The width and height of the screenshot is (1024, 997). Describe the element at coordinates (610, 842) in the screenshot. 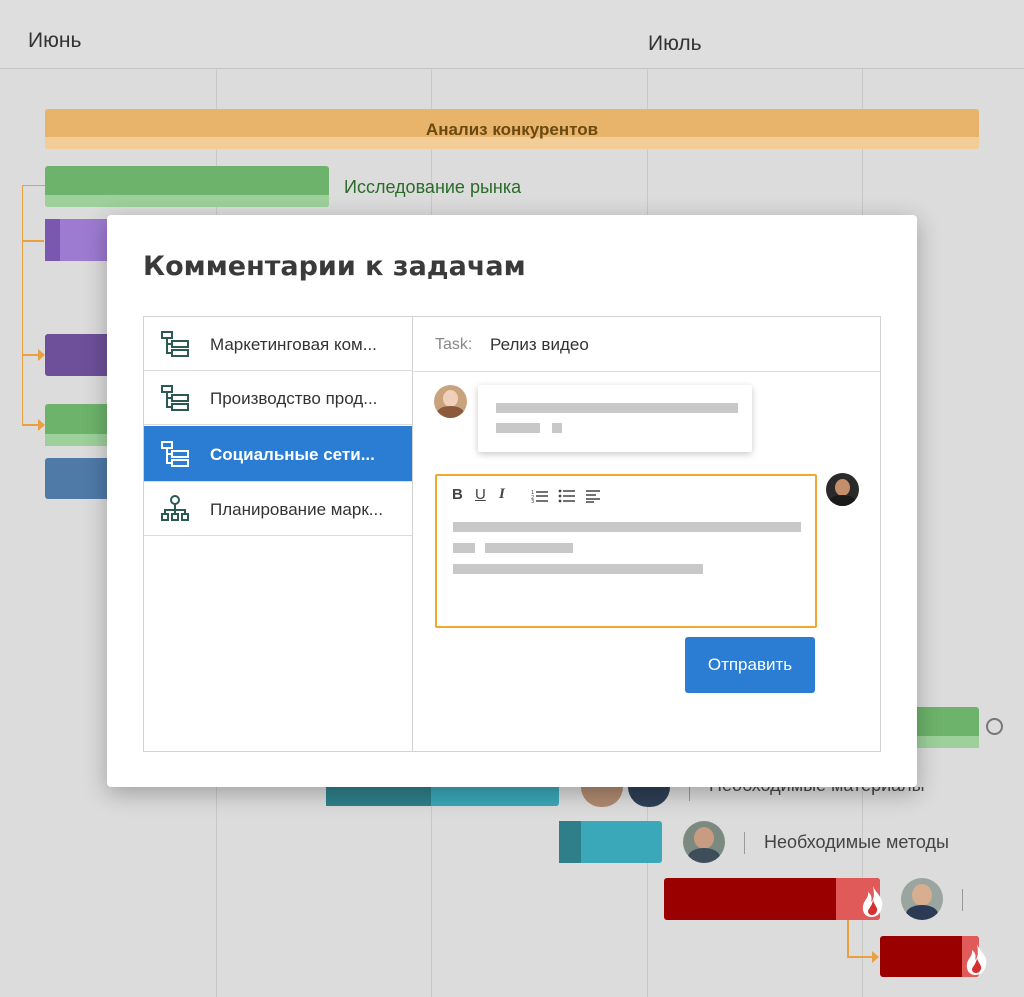

I see `task-bar-methods` at that location.